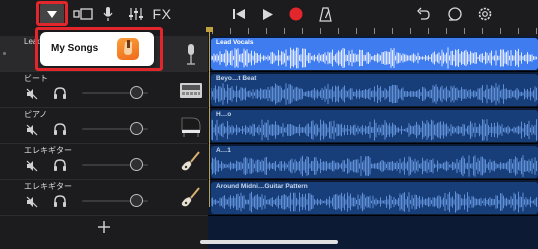  I want to click on audio-region: Lead Vocals, so click(374, 54).